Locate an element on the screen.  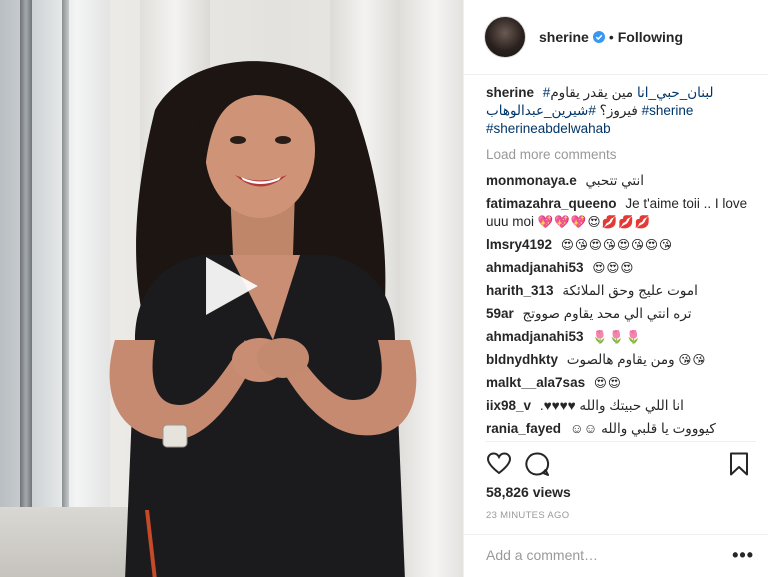
comment-emoji: 🌷🌷🌷 is located at coordinates (617, 337).